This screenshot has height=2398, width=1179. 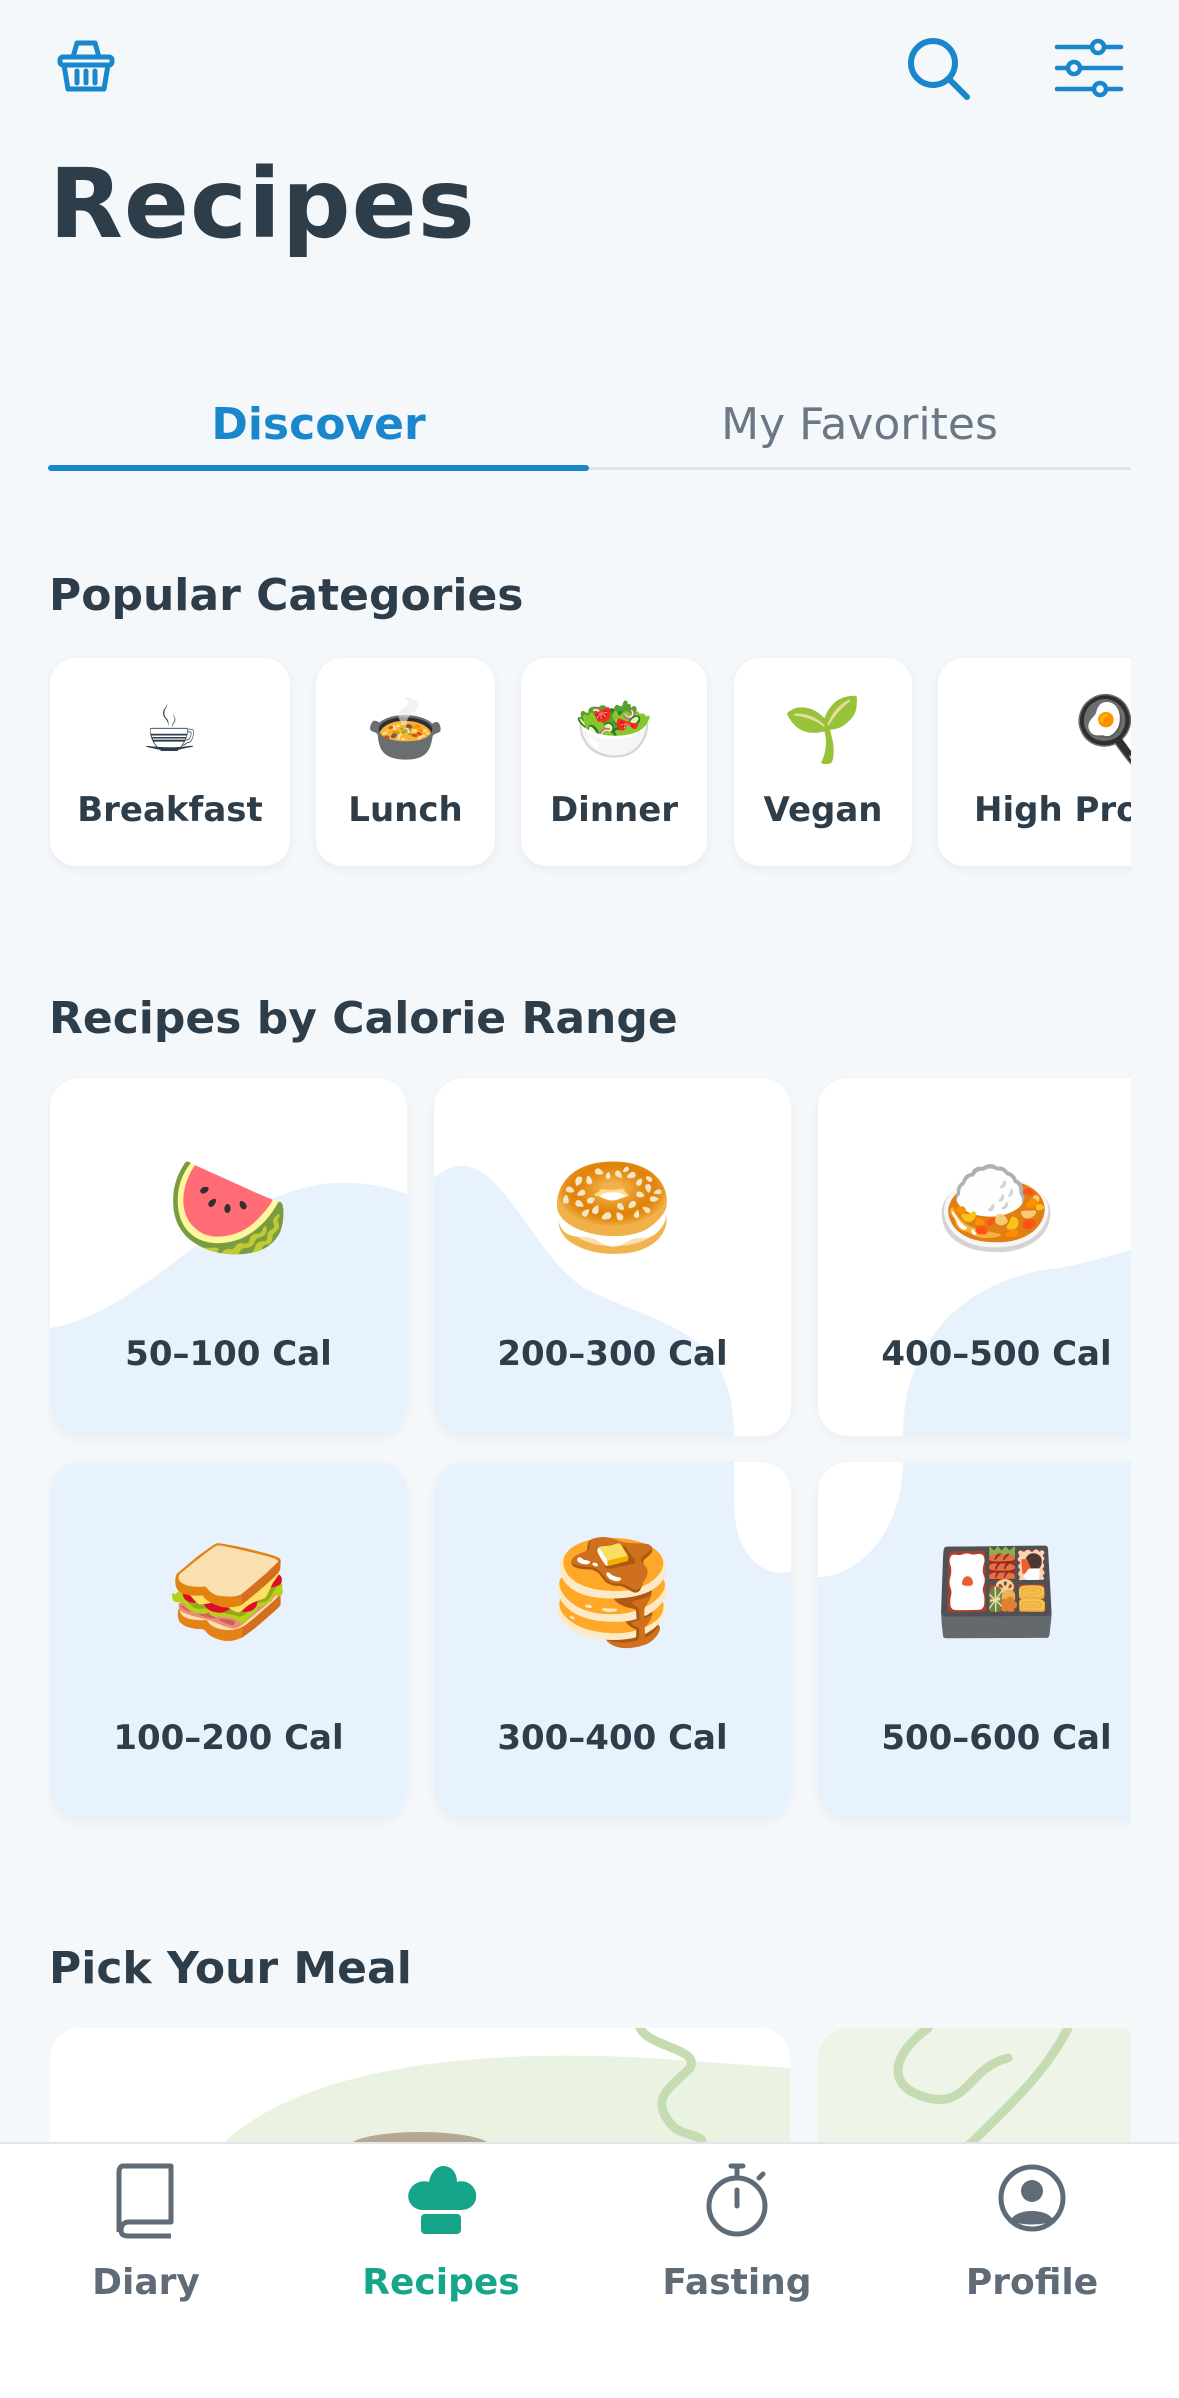 I want to click on tab-active-indicator, so click(x=318, y=468).